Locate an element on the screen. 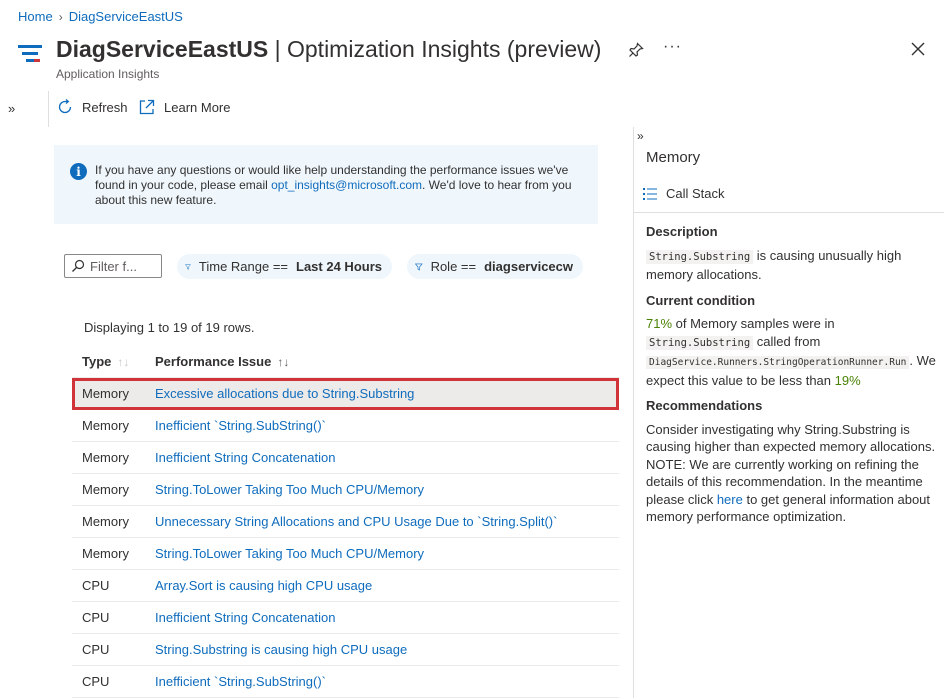 This screenshot has height=698, width=944. issue-header-label: Performance Issue is located at coordinates (213, 361).